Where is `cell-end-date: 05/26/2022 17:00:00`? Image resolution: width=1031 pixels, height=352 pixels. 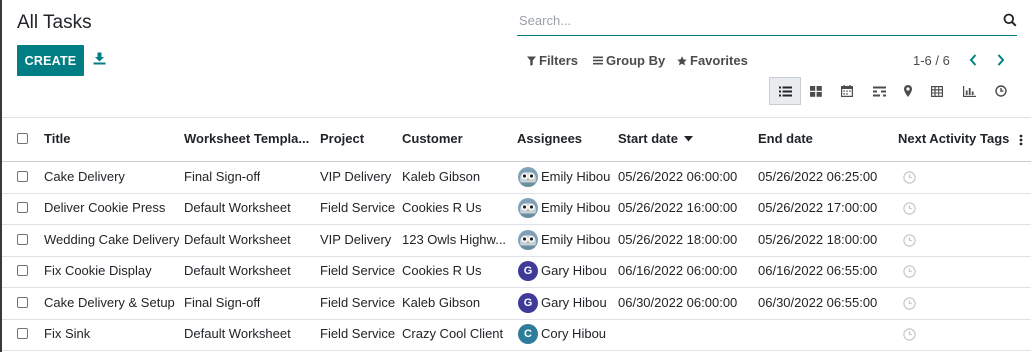
cell-end-date: 05/26/2022 17:00:00 is located at coordinates (818, 208).